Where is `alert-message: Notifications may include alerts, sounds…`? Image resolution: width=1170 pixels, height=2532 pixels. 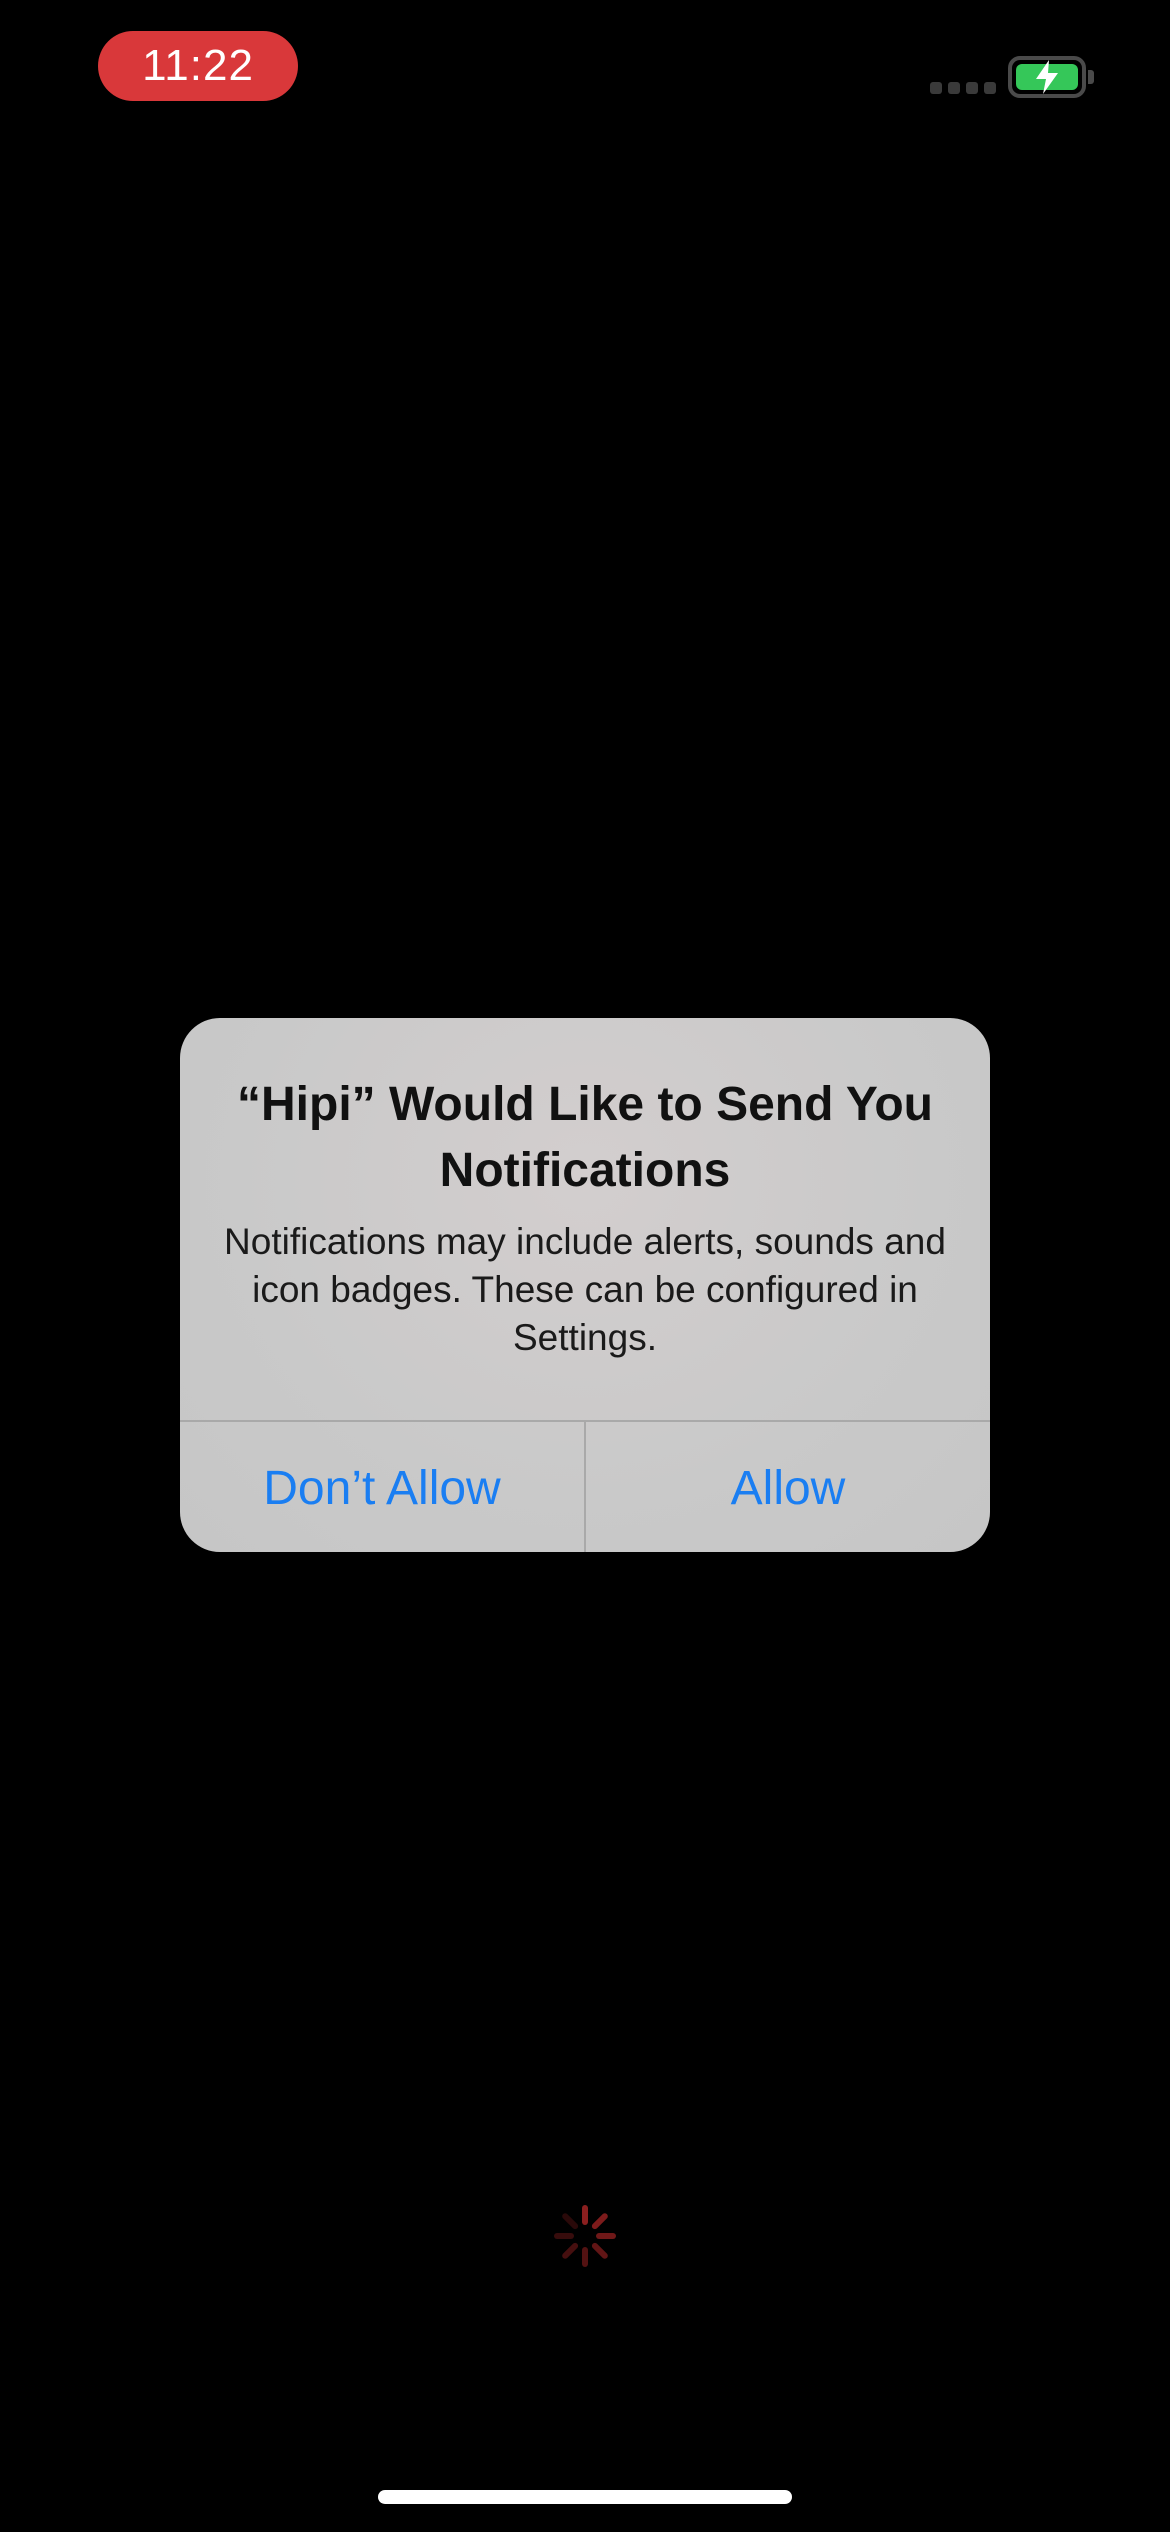
alert-message: Notifications may include alerts, sounds… is located at coordinates (585, 1289).